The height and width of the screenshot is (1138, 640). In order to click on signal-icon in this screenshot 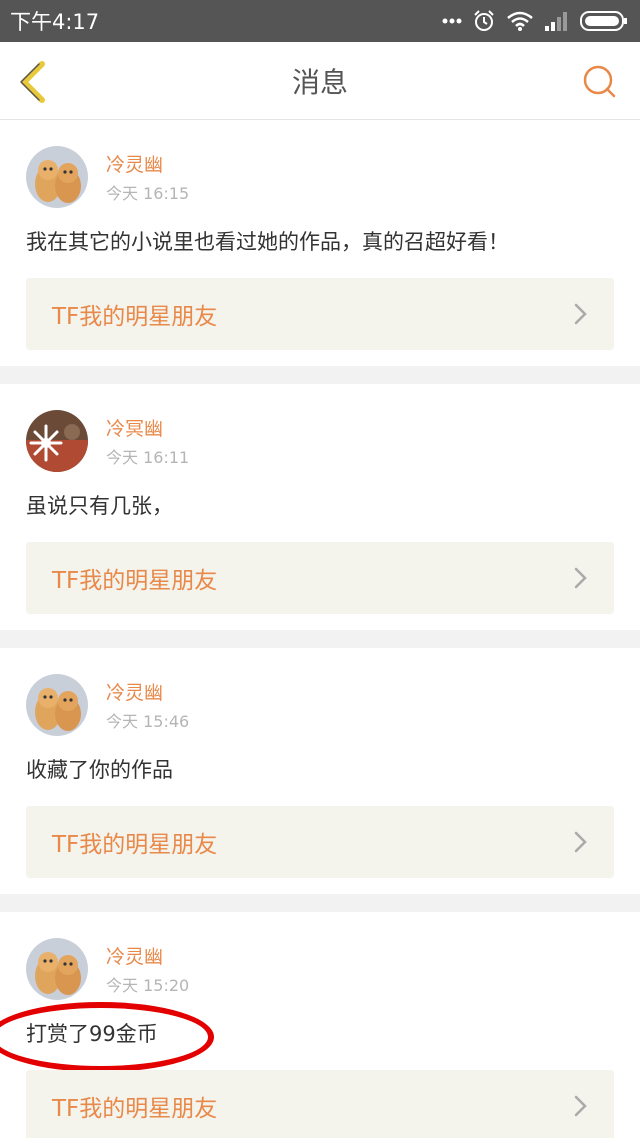, I will do `click(557, 21)`.